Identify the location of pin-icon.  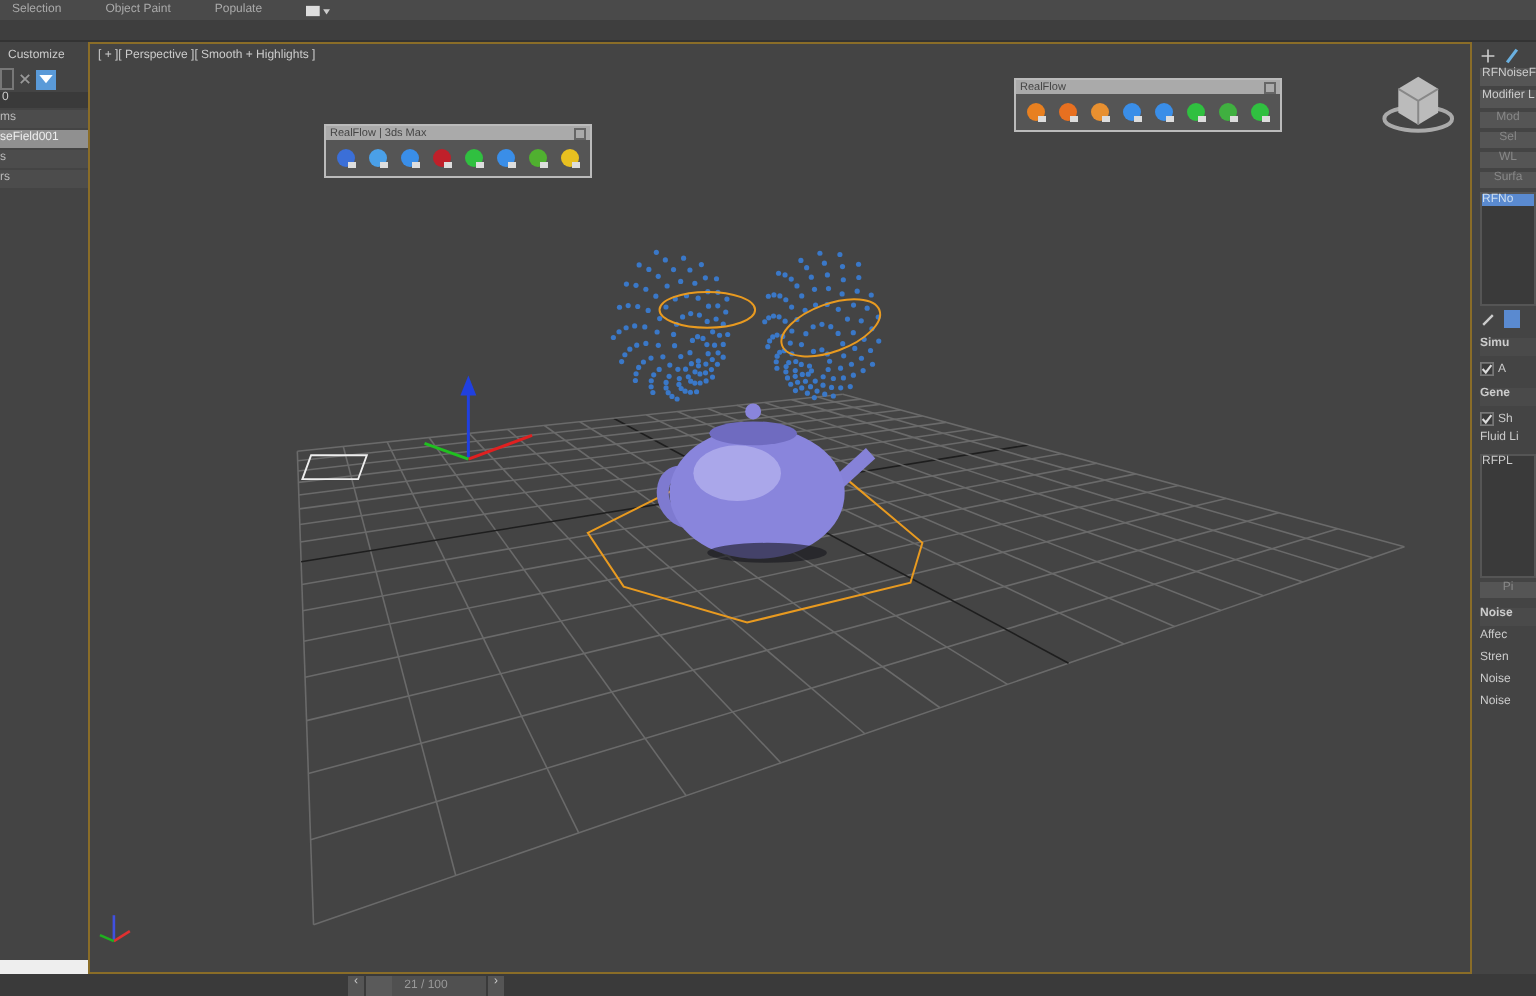
(1488, 319).